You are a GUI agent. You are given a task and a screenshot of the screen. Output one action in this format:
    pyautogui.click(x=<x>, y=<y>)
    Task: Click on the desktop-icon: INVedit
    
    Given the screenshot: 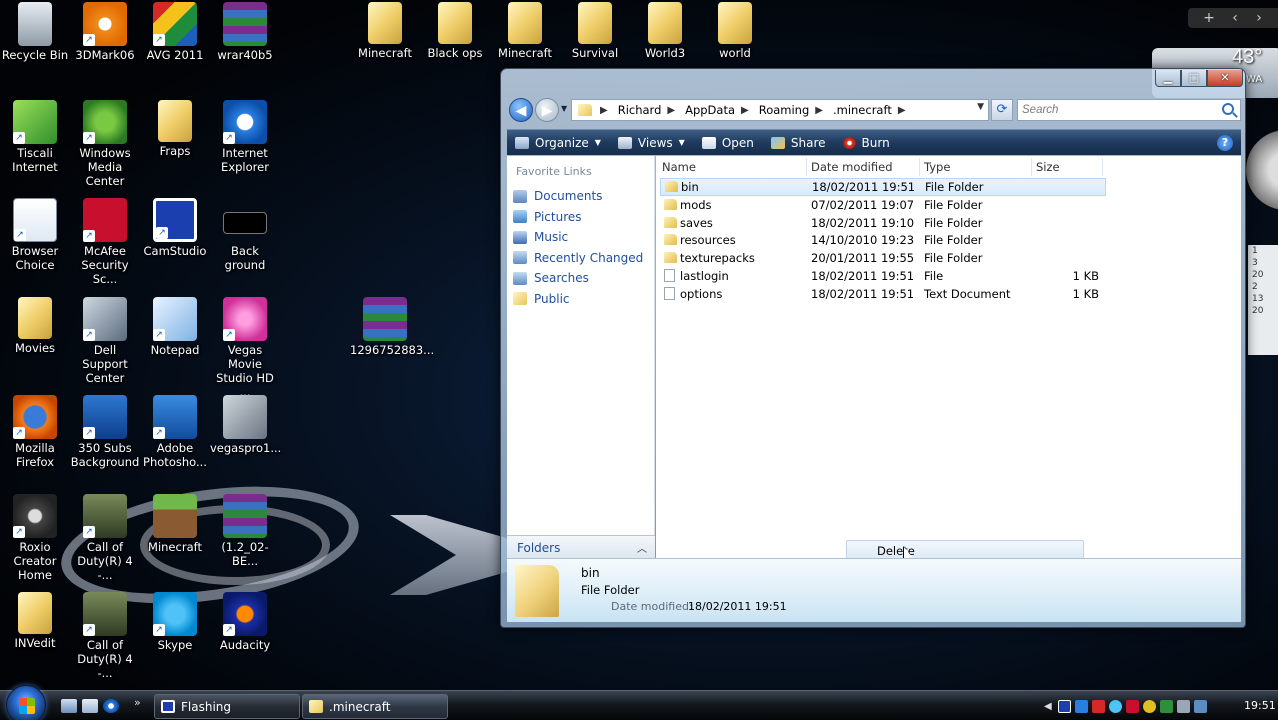 What is the action you would take?
    pyautogui.click(x=35, y=621)
    